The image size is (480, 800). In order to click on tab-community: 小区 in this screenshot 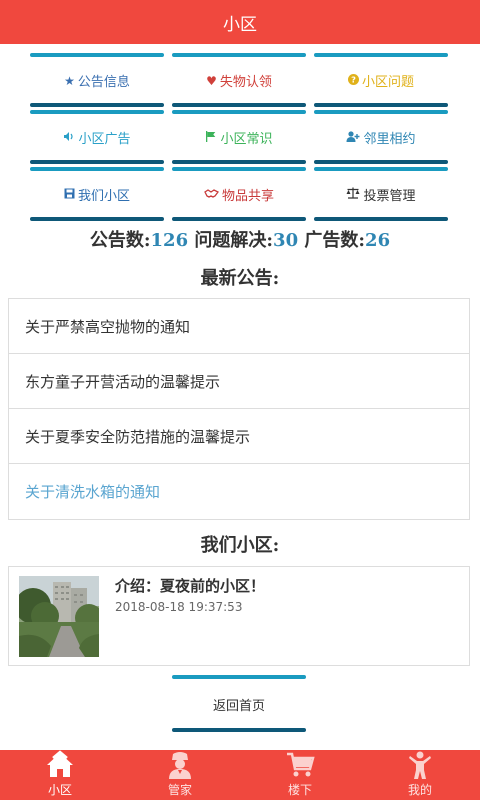, I will do `click(60, 775)`.